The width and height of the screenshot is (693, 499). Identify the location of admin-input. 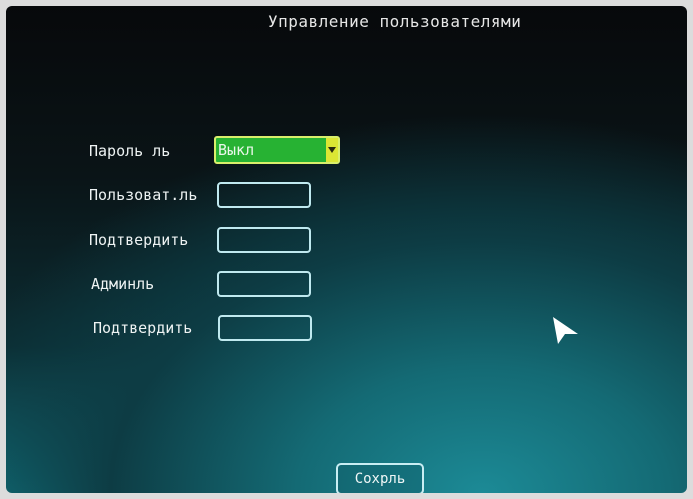
(264, 284).